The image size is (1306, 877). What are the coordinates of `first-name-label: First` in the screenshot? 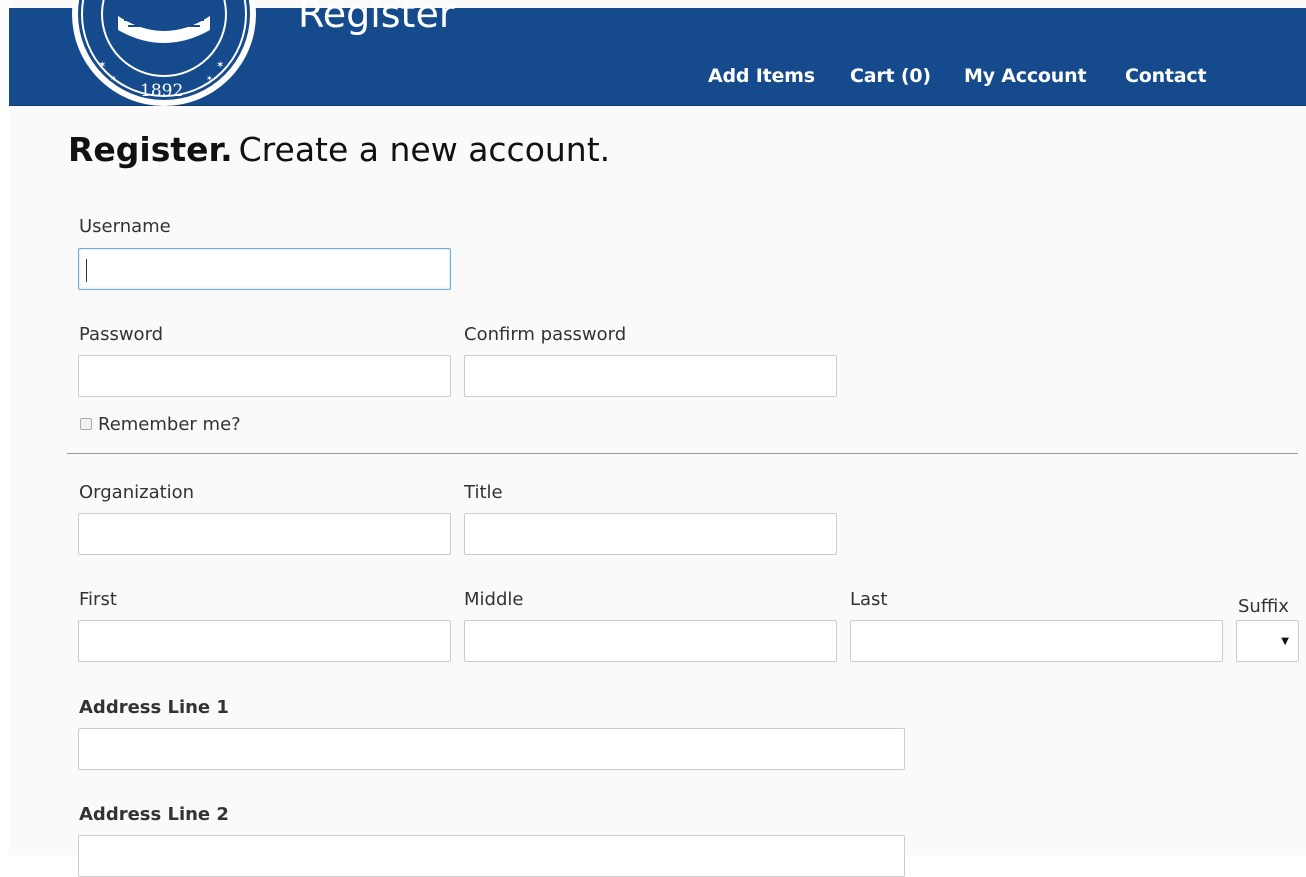 It's located at (98, 599).